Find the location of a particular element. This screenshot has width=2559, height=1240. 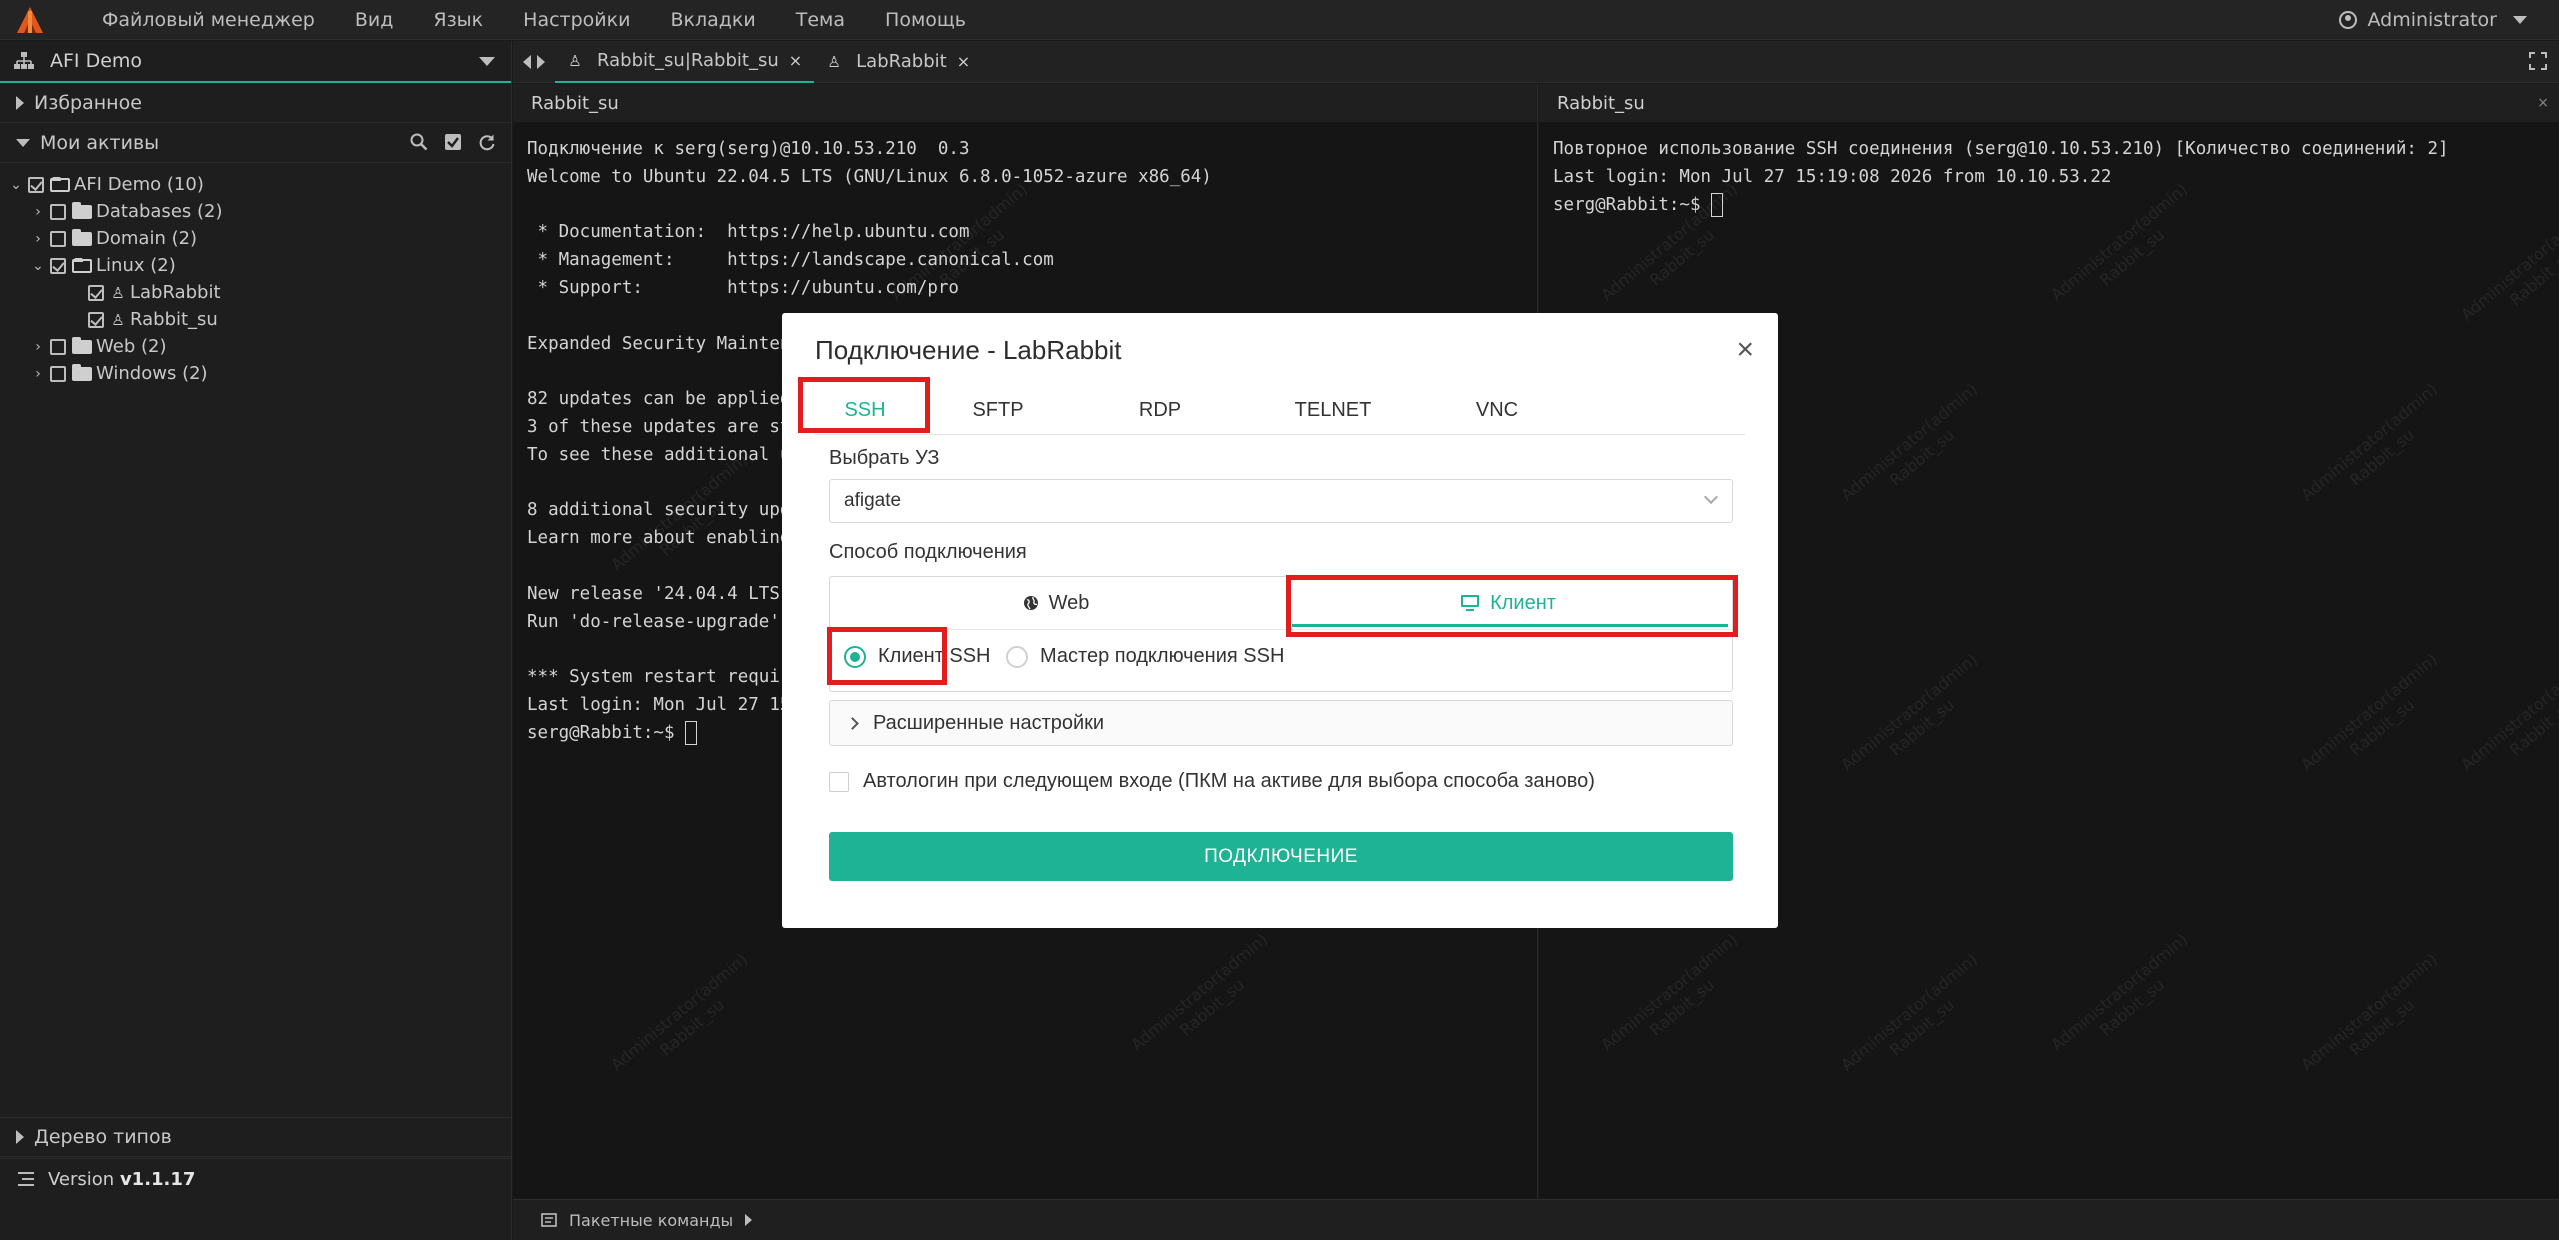

tree-node-windows: › Windows (2) is located at coordinates (255, 373).